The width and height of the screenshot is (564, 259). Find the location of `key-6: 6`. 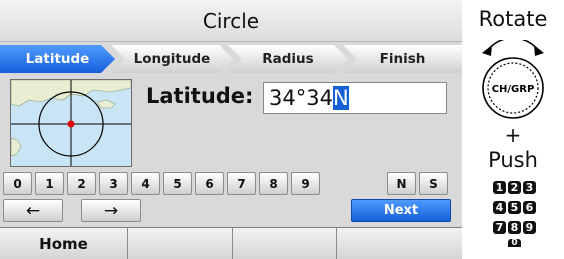

key-6: 6 is located at coordinates (209, 183).